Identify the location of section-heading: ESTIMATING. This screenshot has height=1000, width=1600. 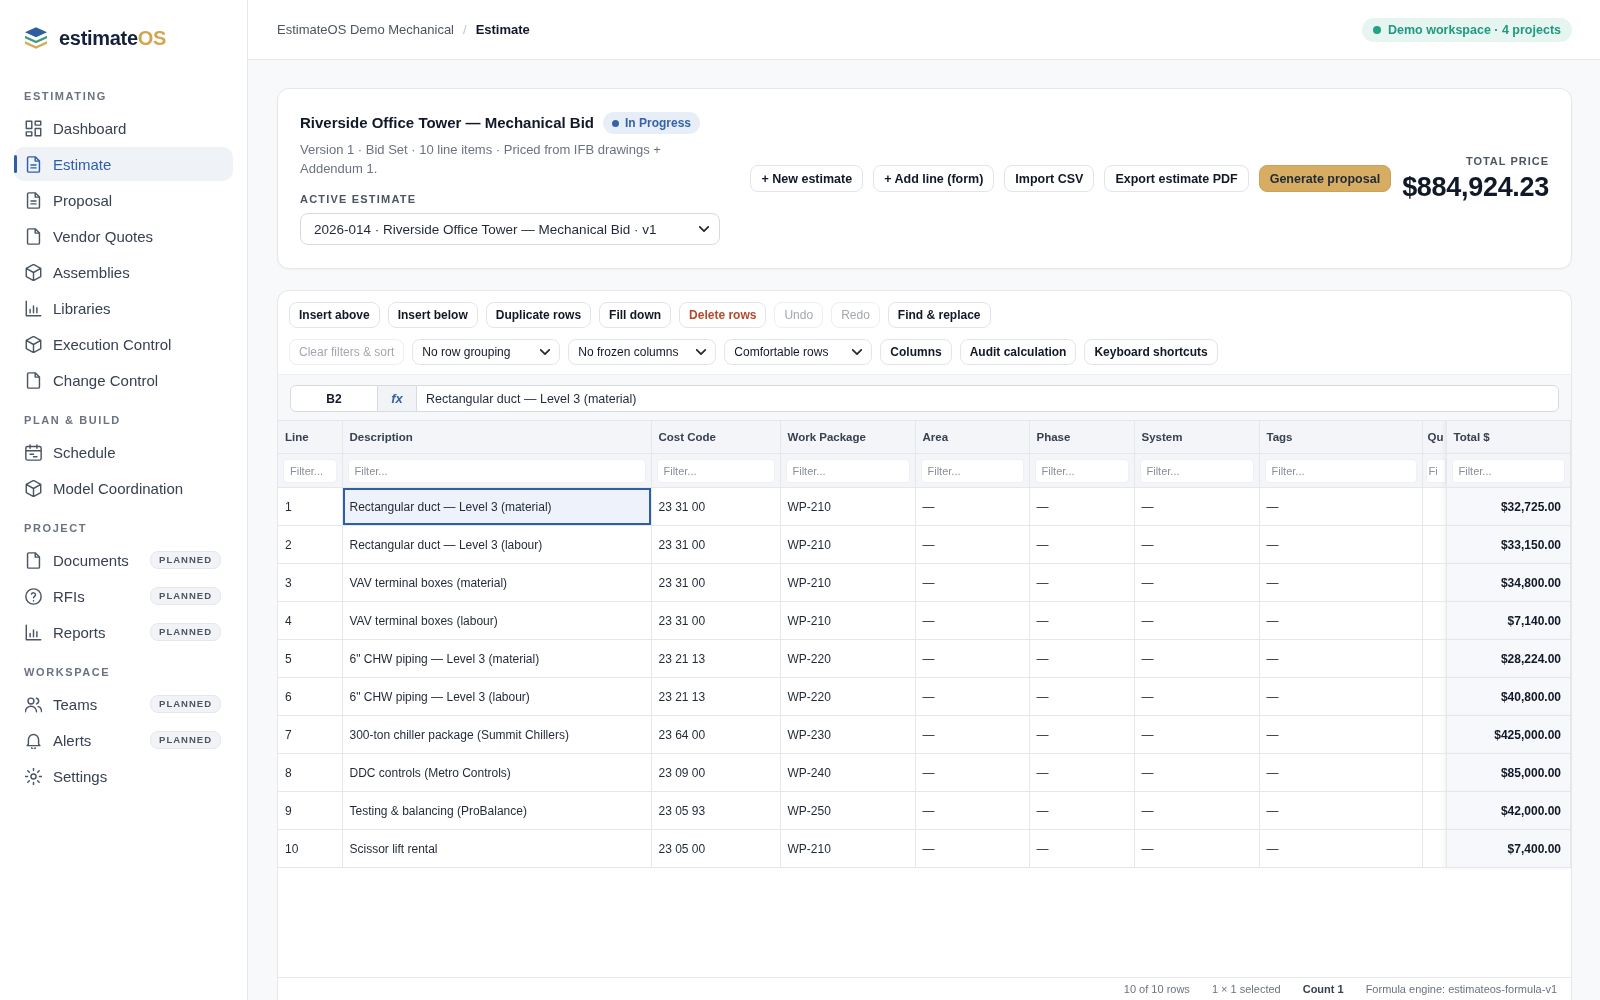
(66, 96).